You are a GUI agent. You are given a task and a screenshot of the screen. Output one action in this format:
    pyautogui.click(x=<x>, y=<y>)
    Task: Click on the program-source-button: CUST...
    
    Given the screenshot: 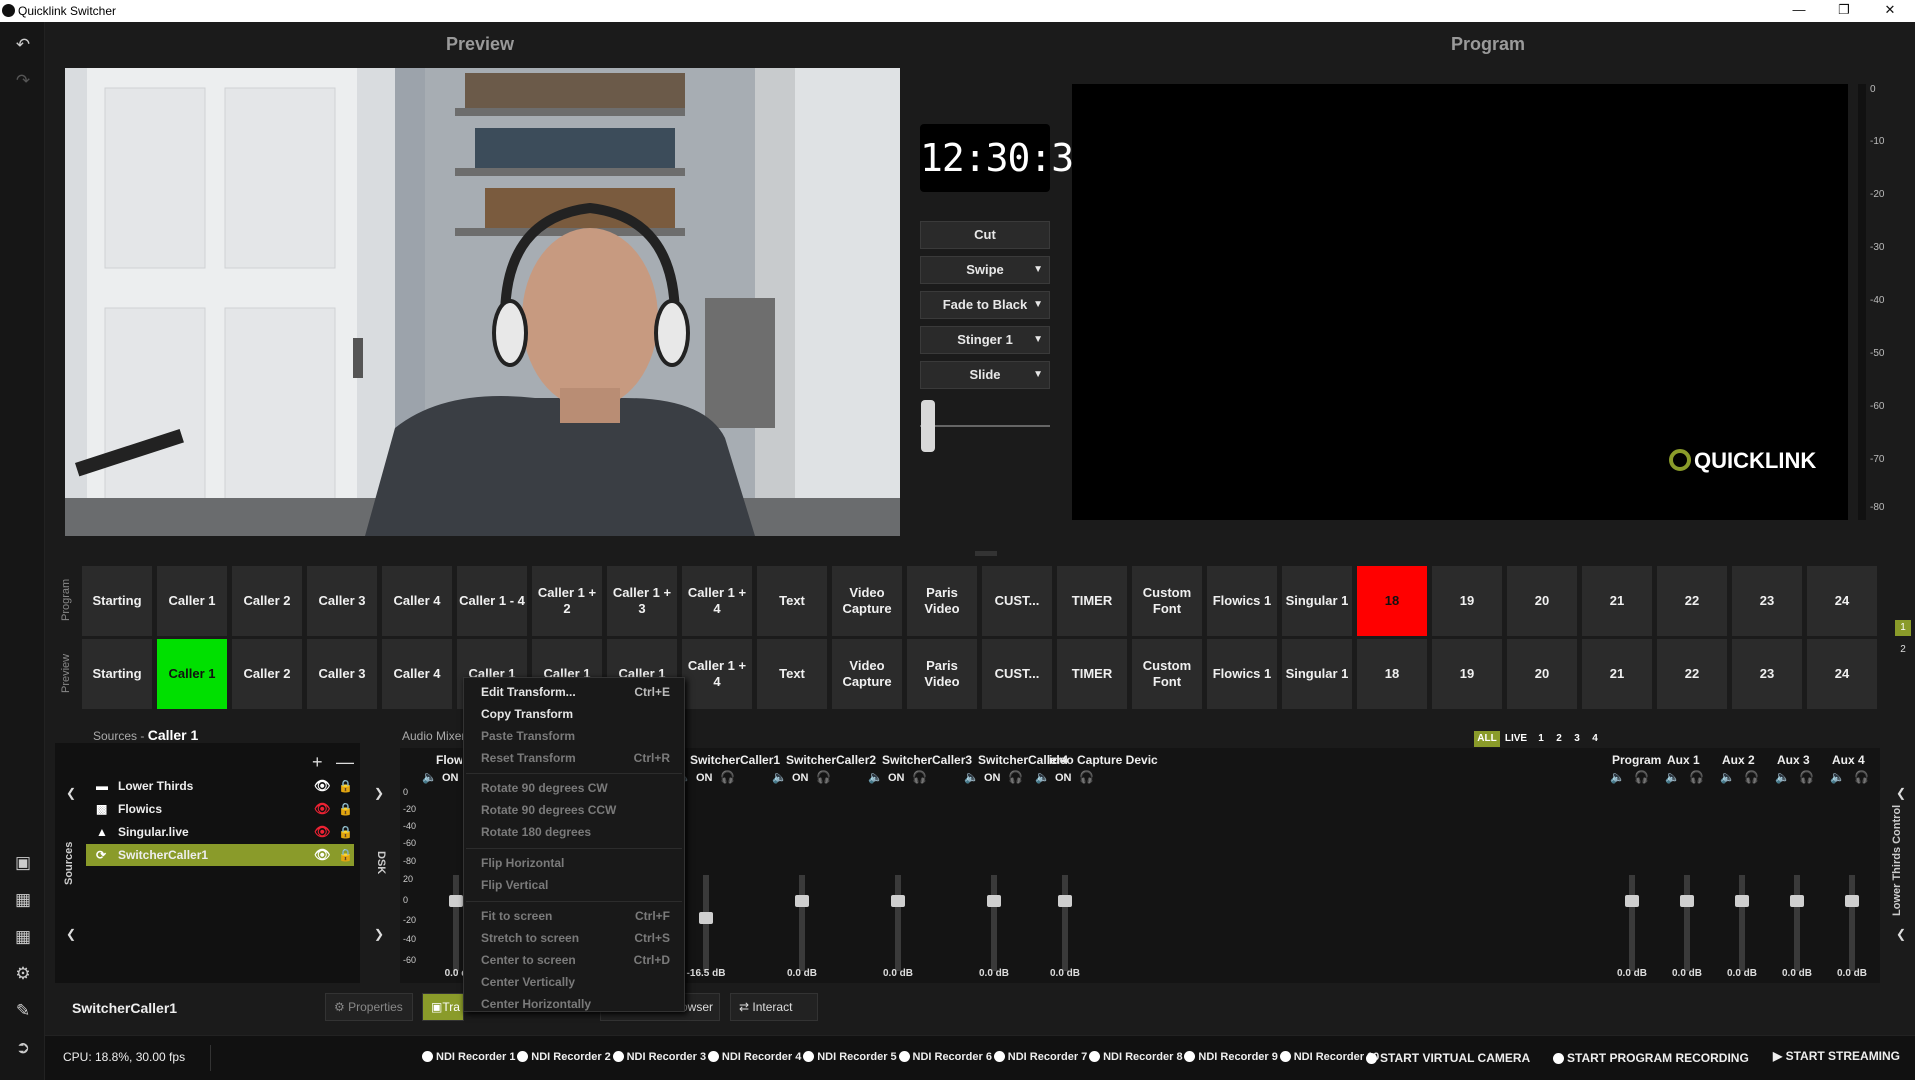 What is the action you would take?
    pyautogui.click(x=1017, y=601)
    